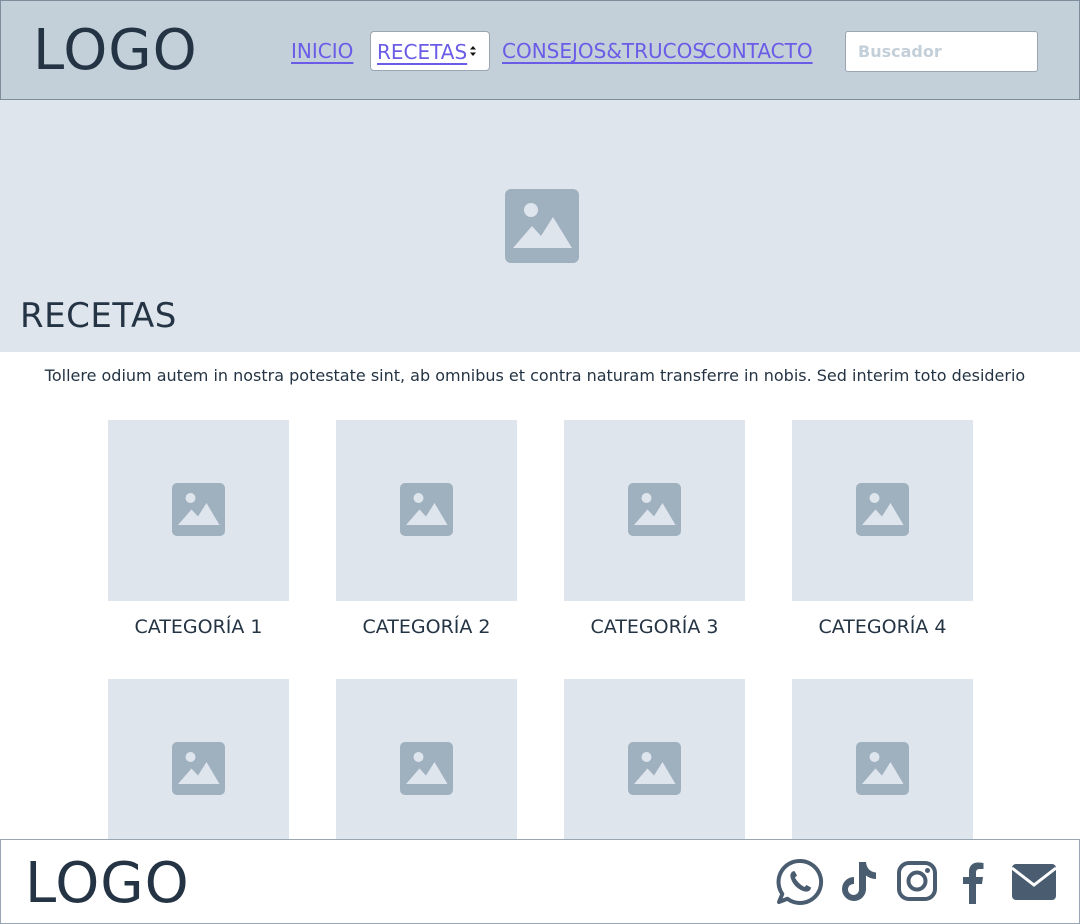 The height and width of the screenshot is (924, 1080). What do you see at coordinates (603, 51) in the screenshot?
I see `nav-link-consejos-trucos: CONSEJOS&TRUCOS` at bounding box center [603, 51].